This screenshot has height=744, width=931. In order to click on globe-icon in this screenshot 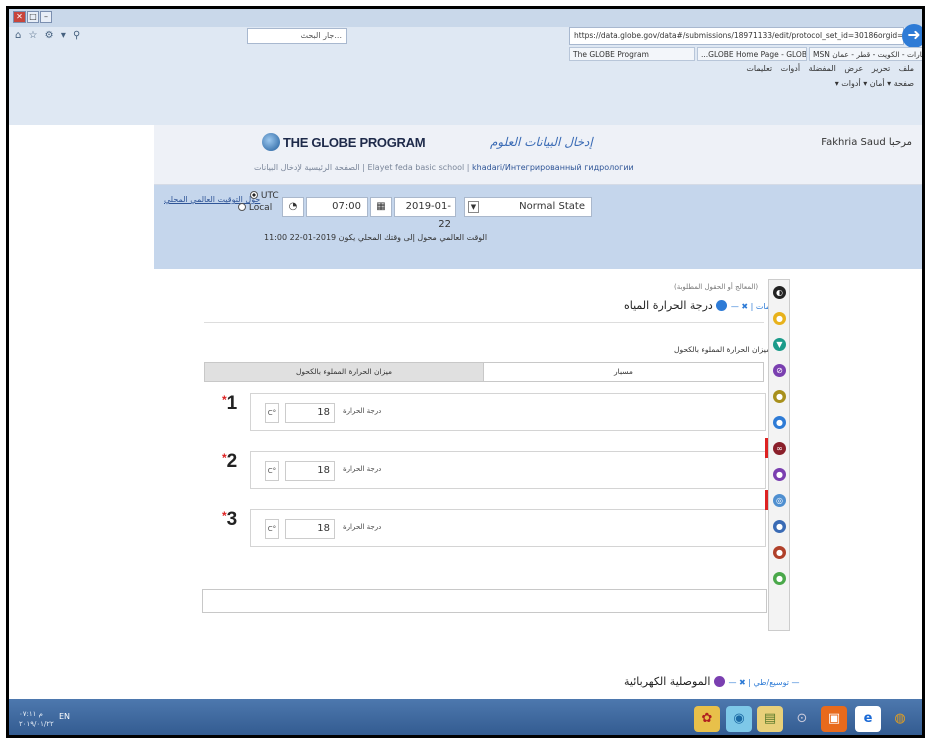, I will do `click(271, 142)`.